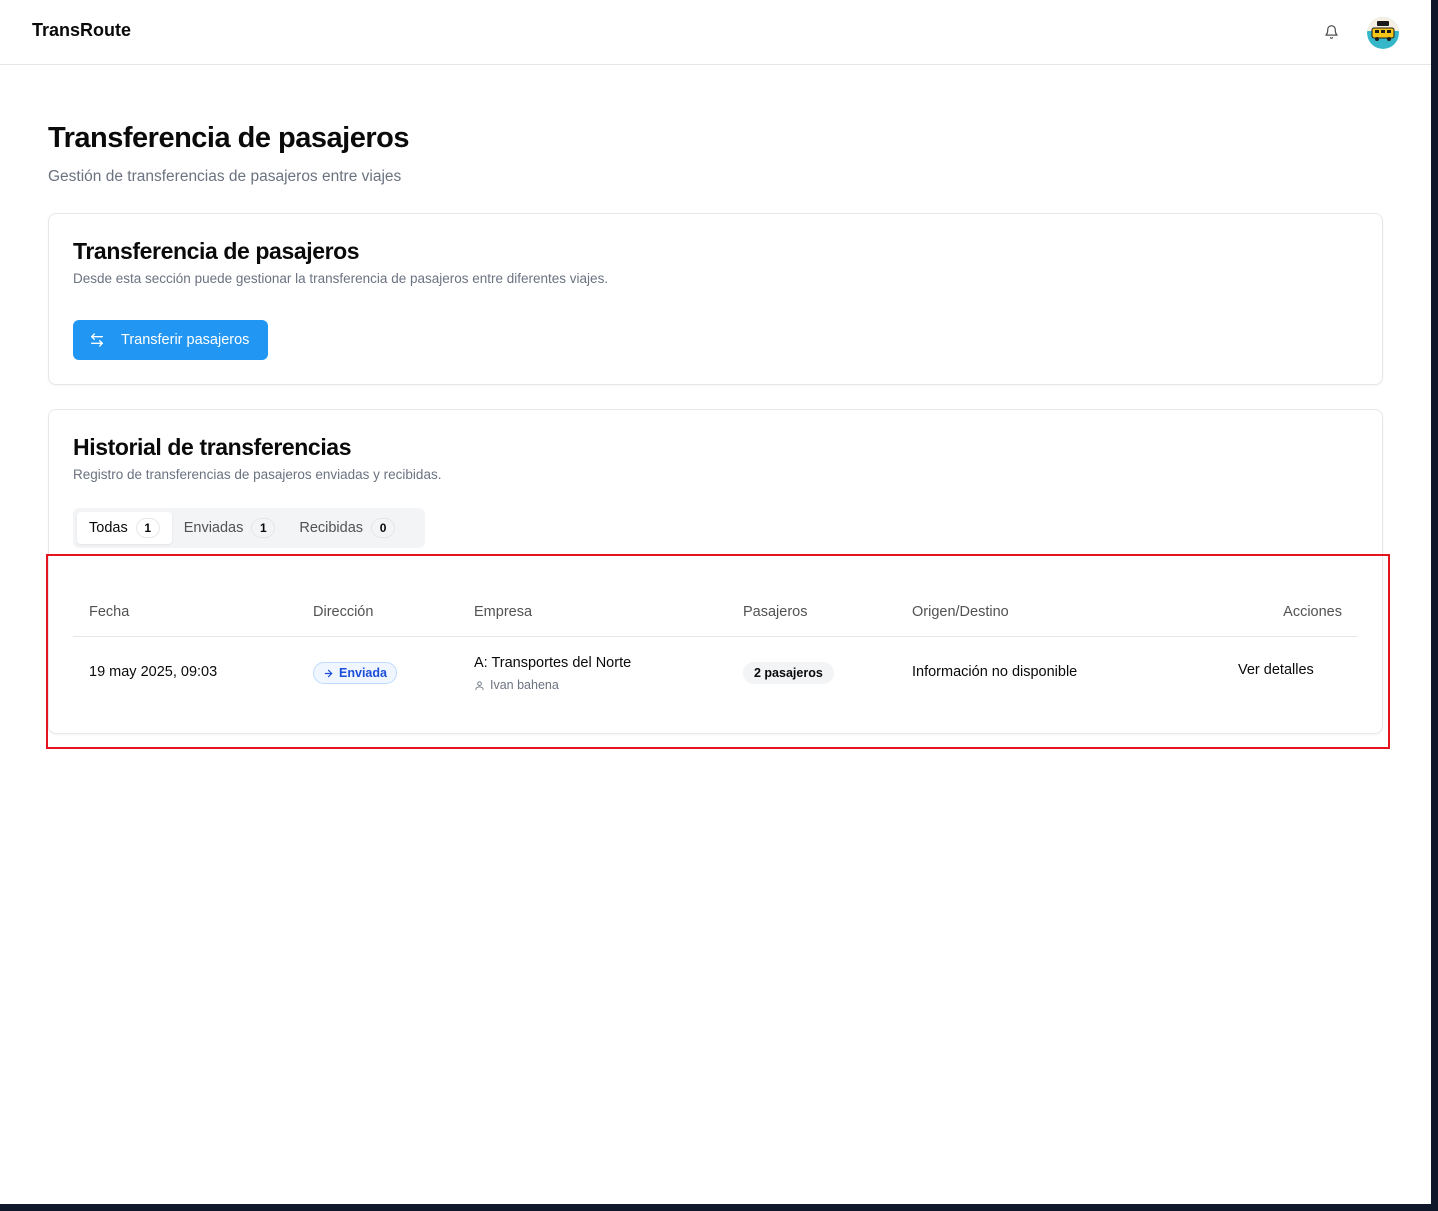 The width and height of the screenshot is (1438, 1211). I want to click on tab-enviadas: Enviadas 1, so click(230, 528).